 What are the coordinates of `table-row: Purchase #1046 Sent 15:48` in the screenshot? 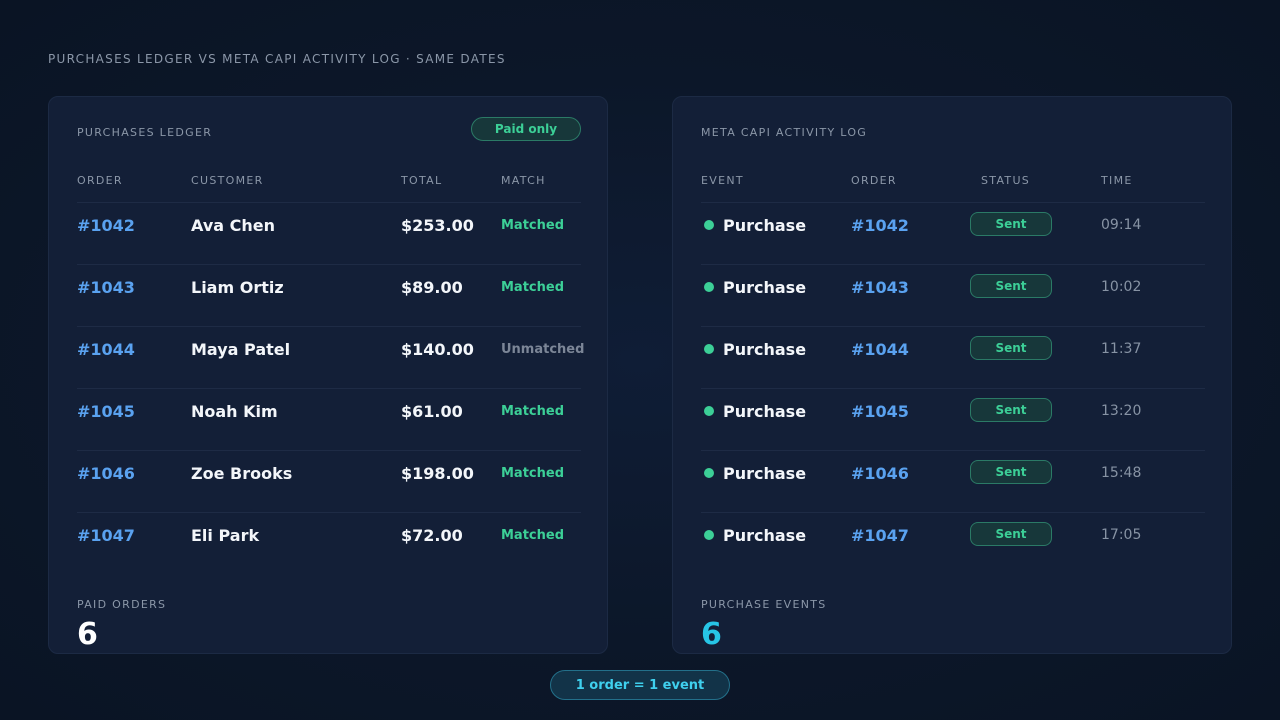 It's located at (953, 481).